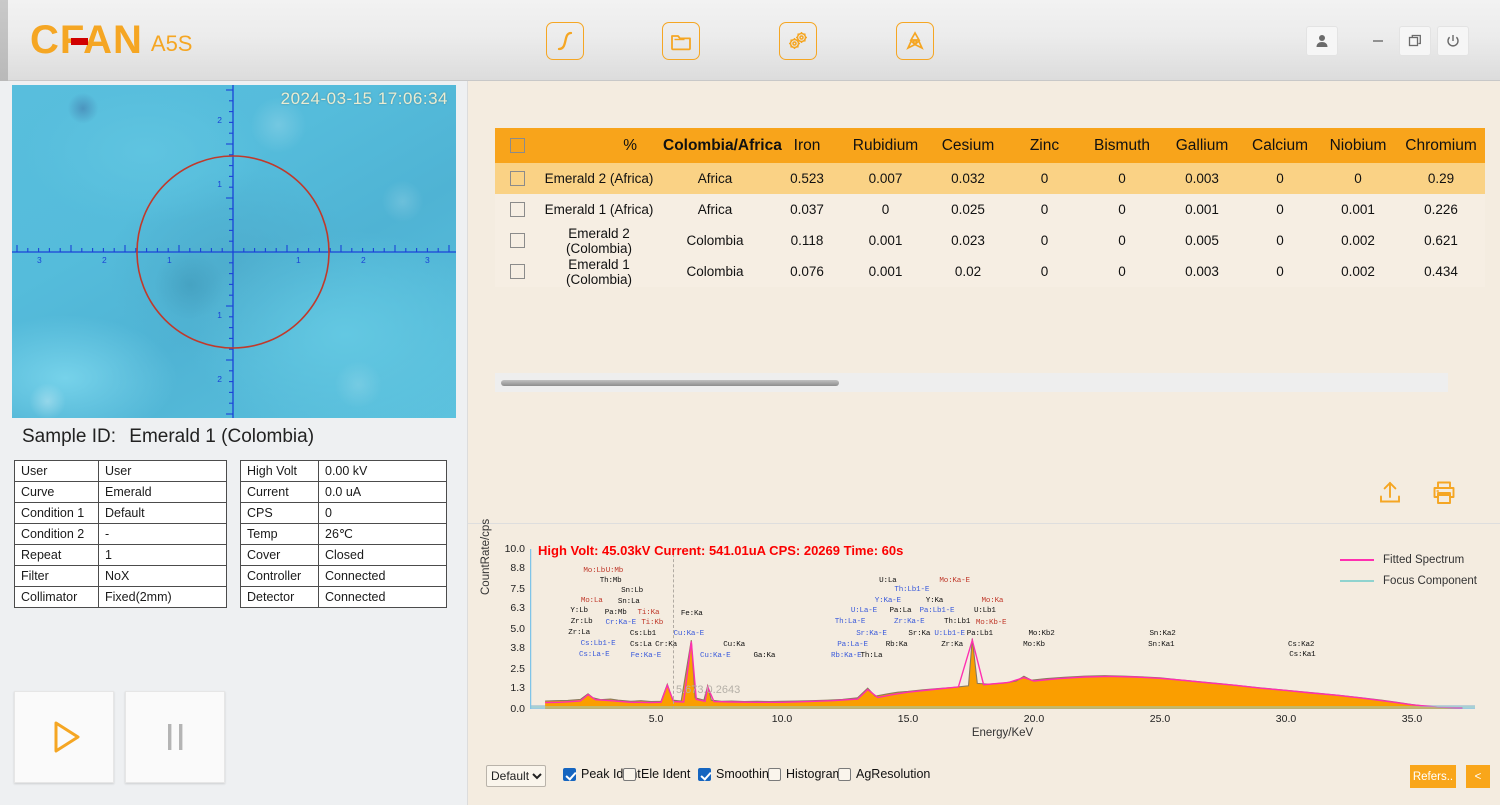 The height and width of the screenshot is (805, 1500). Describe the element at coordinates (691, 613) in the screenshot. I see `peak-label: Fe:Ka` at that location.